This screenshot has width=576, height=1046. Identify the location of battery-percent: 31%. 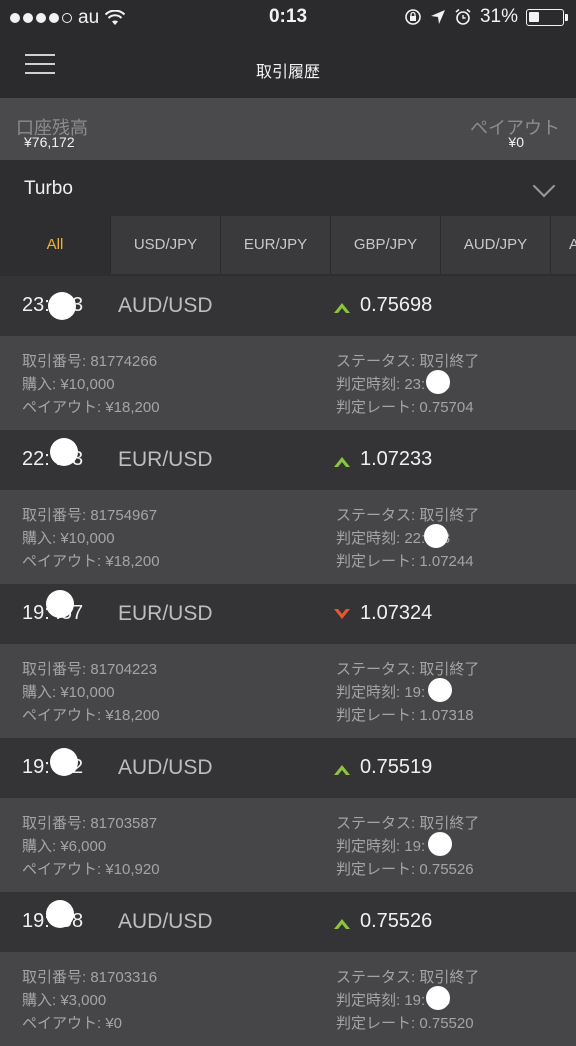
(498, 16).